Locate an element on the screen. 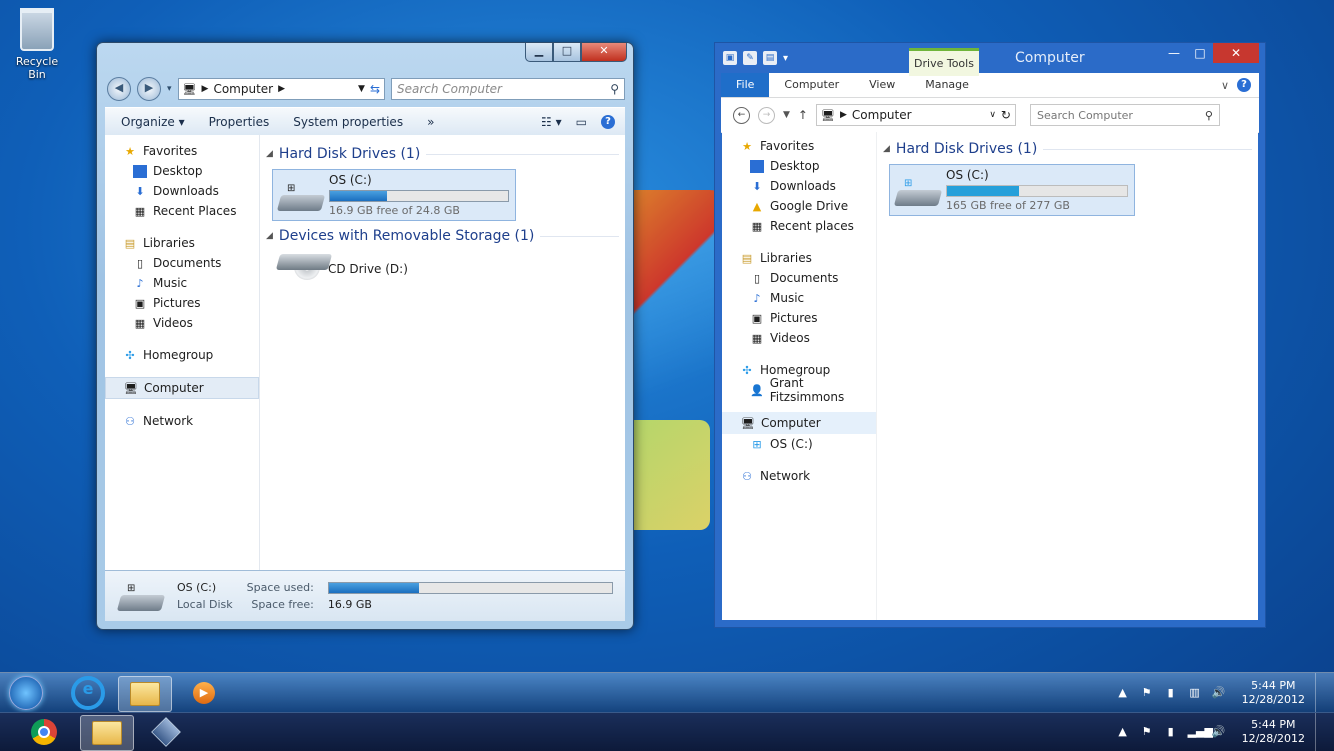 This screenshot has height=751, width=1334. customize-toolbar-icon: ▾ is located at coordinates (785, 58).